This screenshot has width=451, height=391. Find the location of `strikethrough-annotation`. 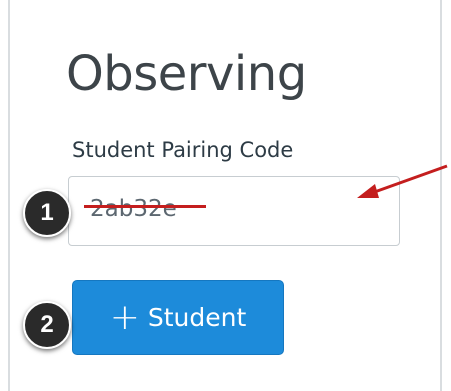

strikethrough-annotation is located at coordinates (145, 206).